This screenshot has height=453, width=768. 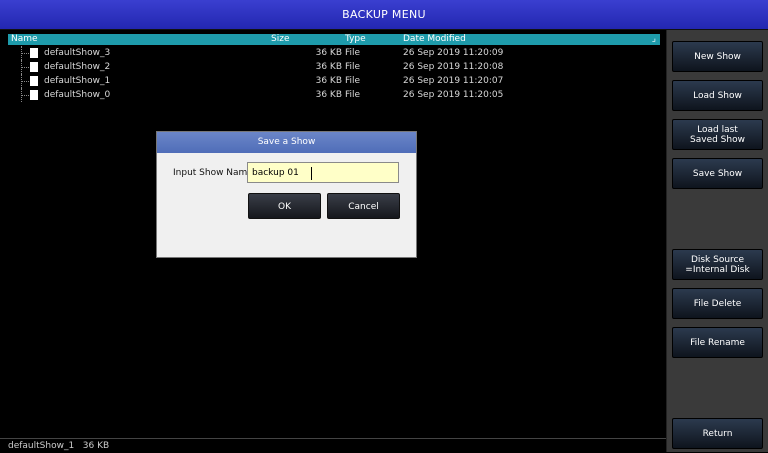 I want to click on window-title: BACKUP MENU, so click(x=384, y=14).